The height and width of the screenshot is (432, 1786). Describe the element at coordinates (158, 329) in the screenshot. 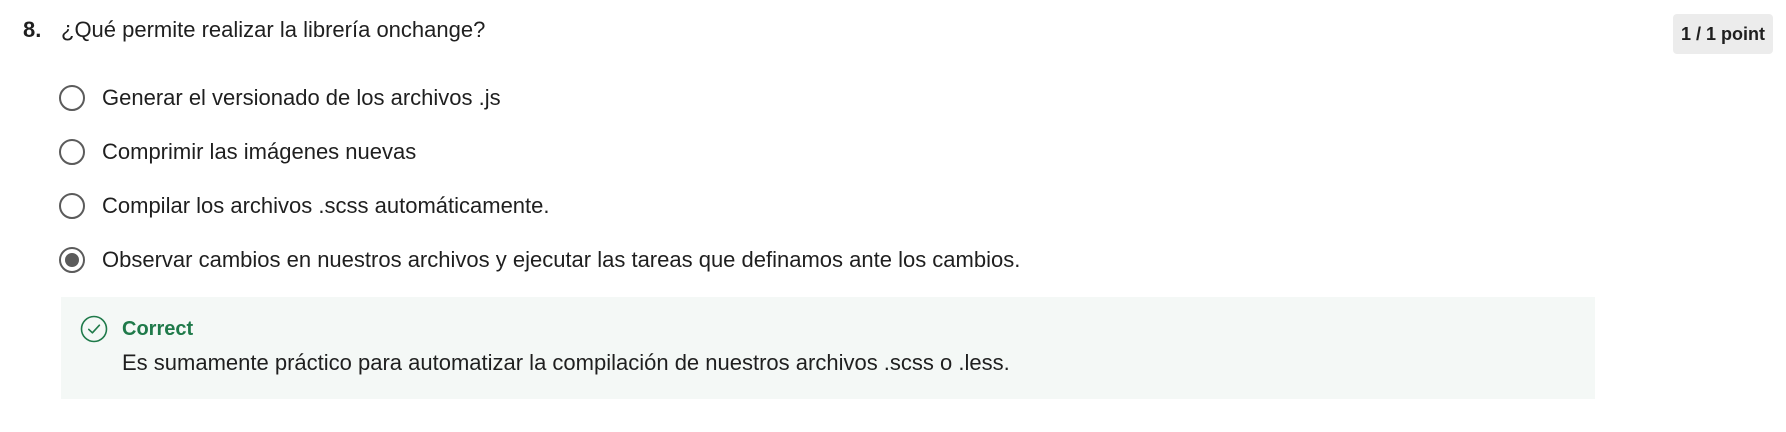

I see `feedback-status: Correct` at that location.